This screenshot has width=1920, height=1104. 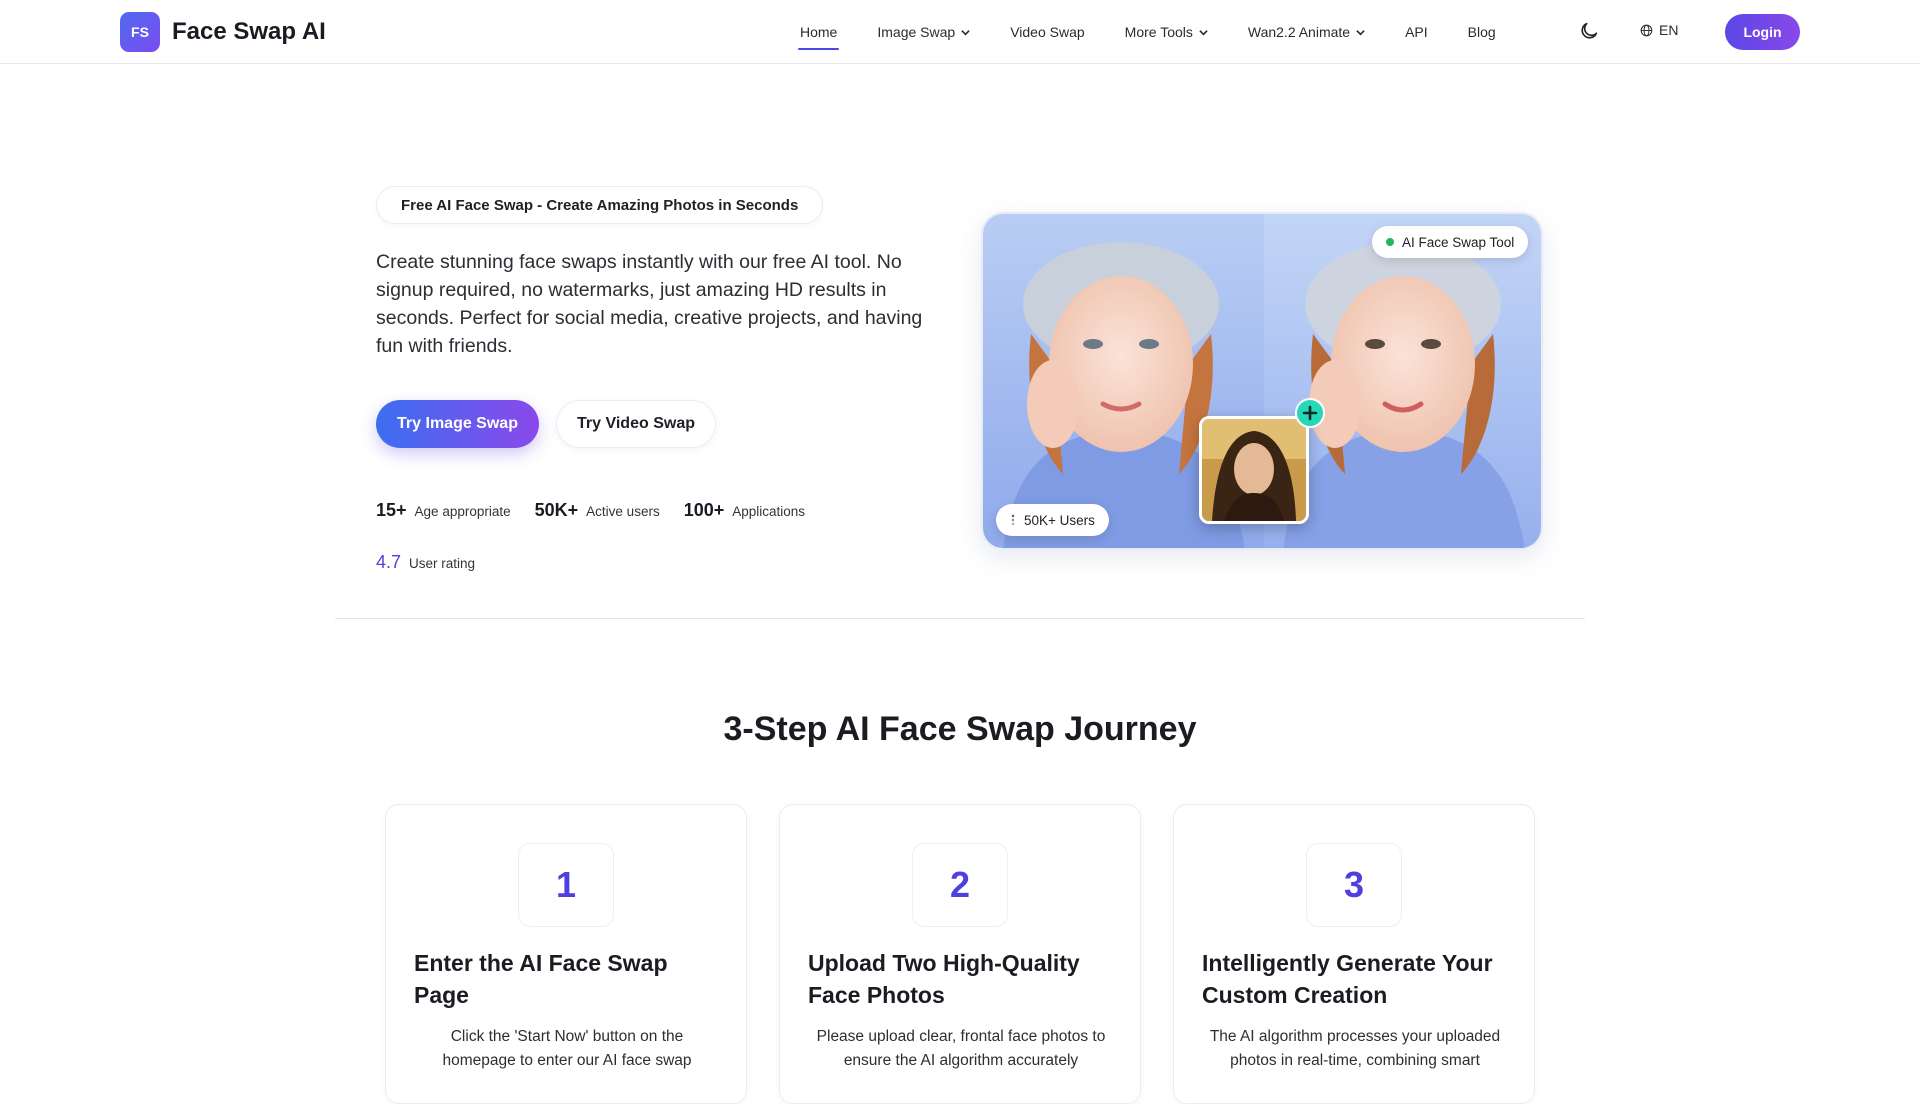 I want to click on nav-video-swap: Video Swap, so click(x=1047, y=32).